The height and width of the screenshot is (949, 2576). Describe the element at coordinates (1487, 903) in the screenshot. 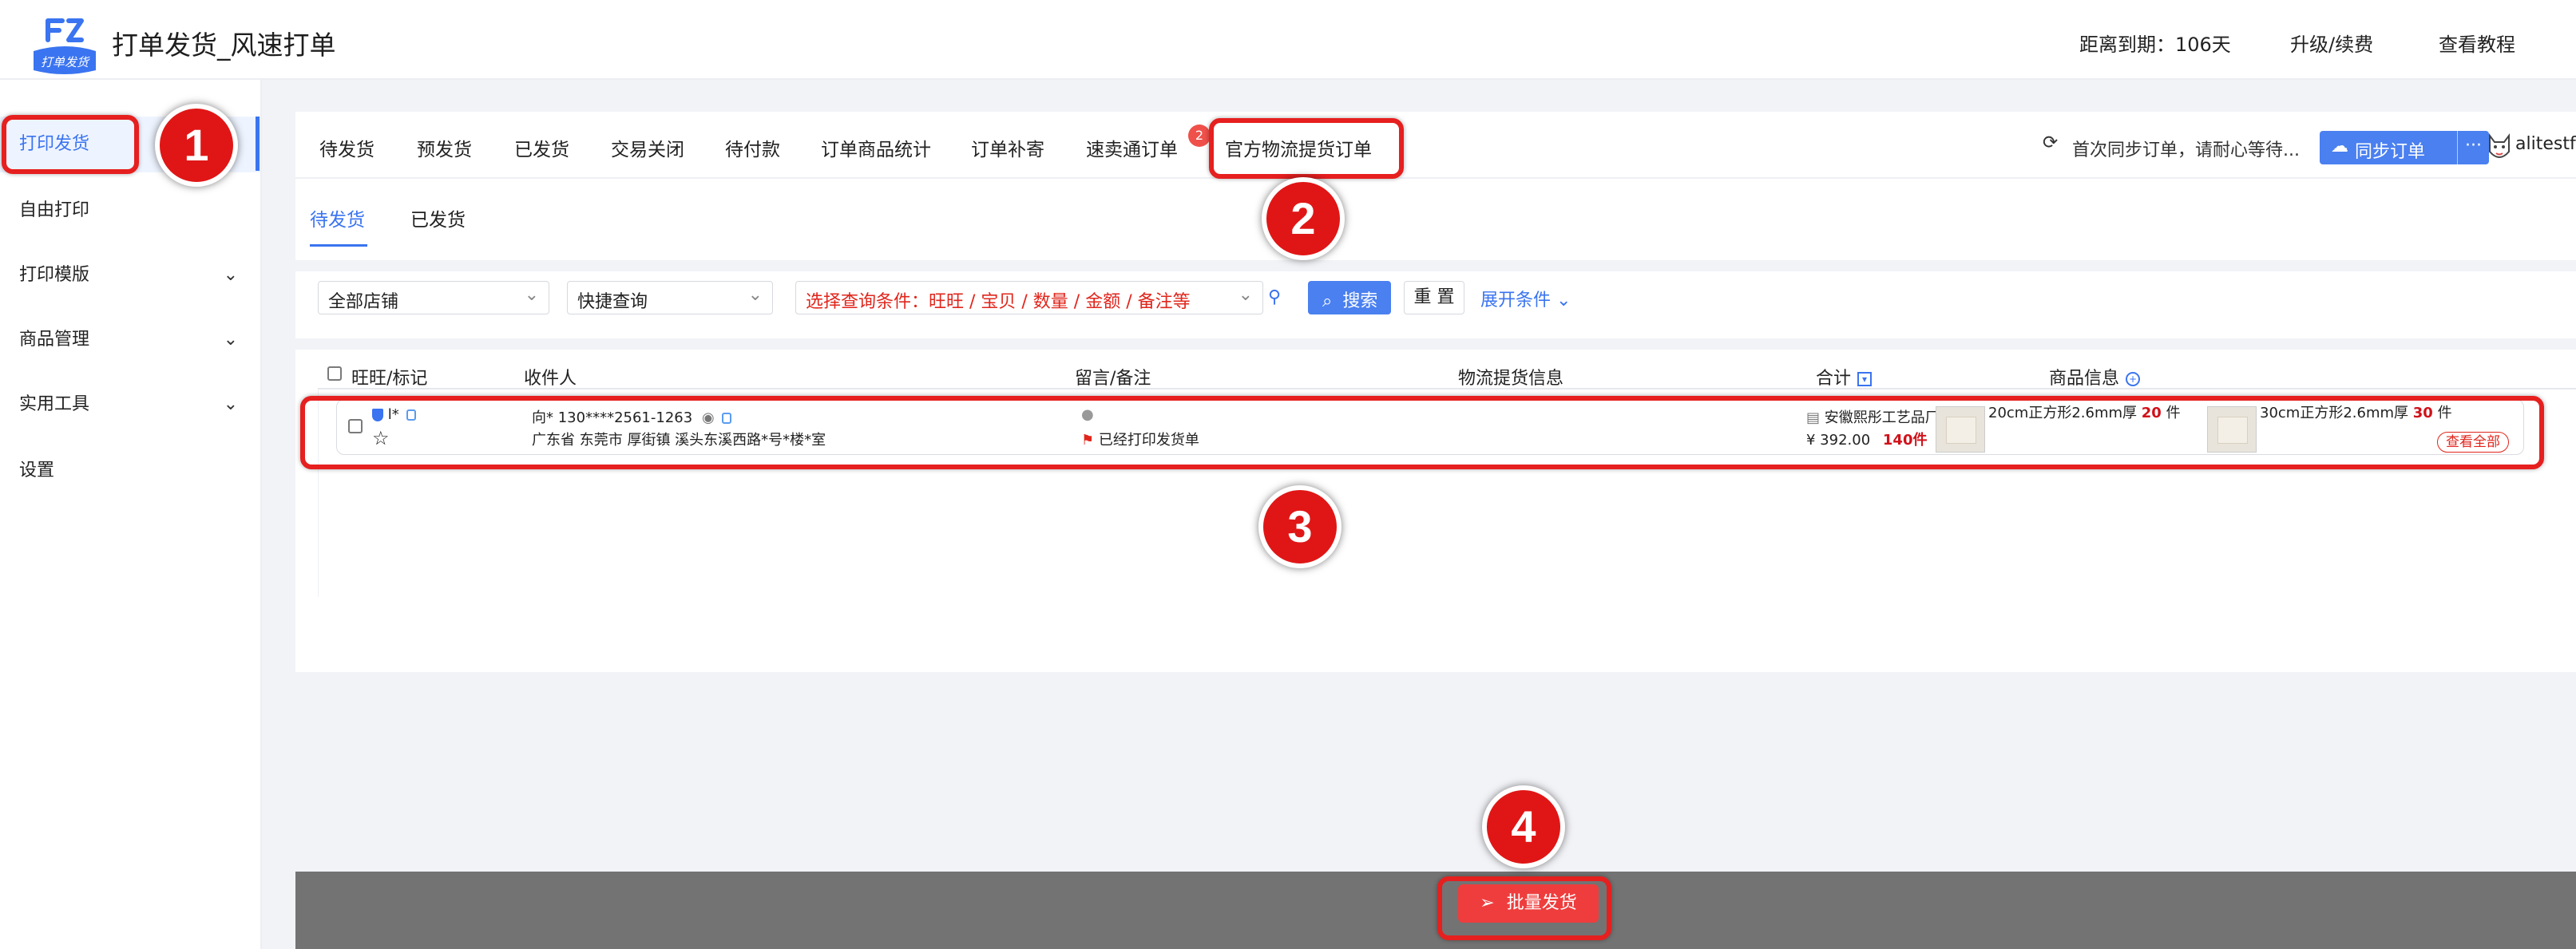

I see `send-icon: ➢` at that location.